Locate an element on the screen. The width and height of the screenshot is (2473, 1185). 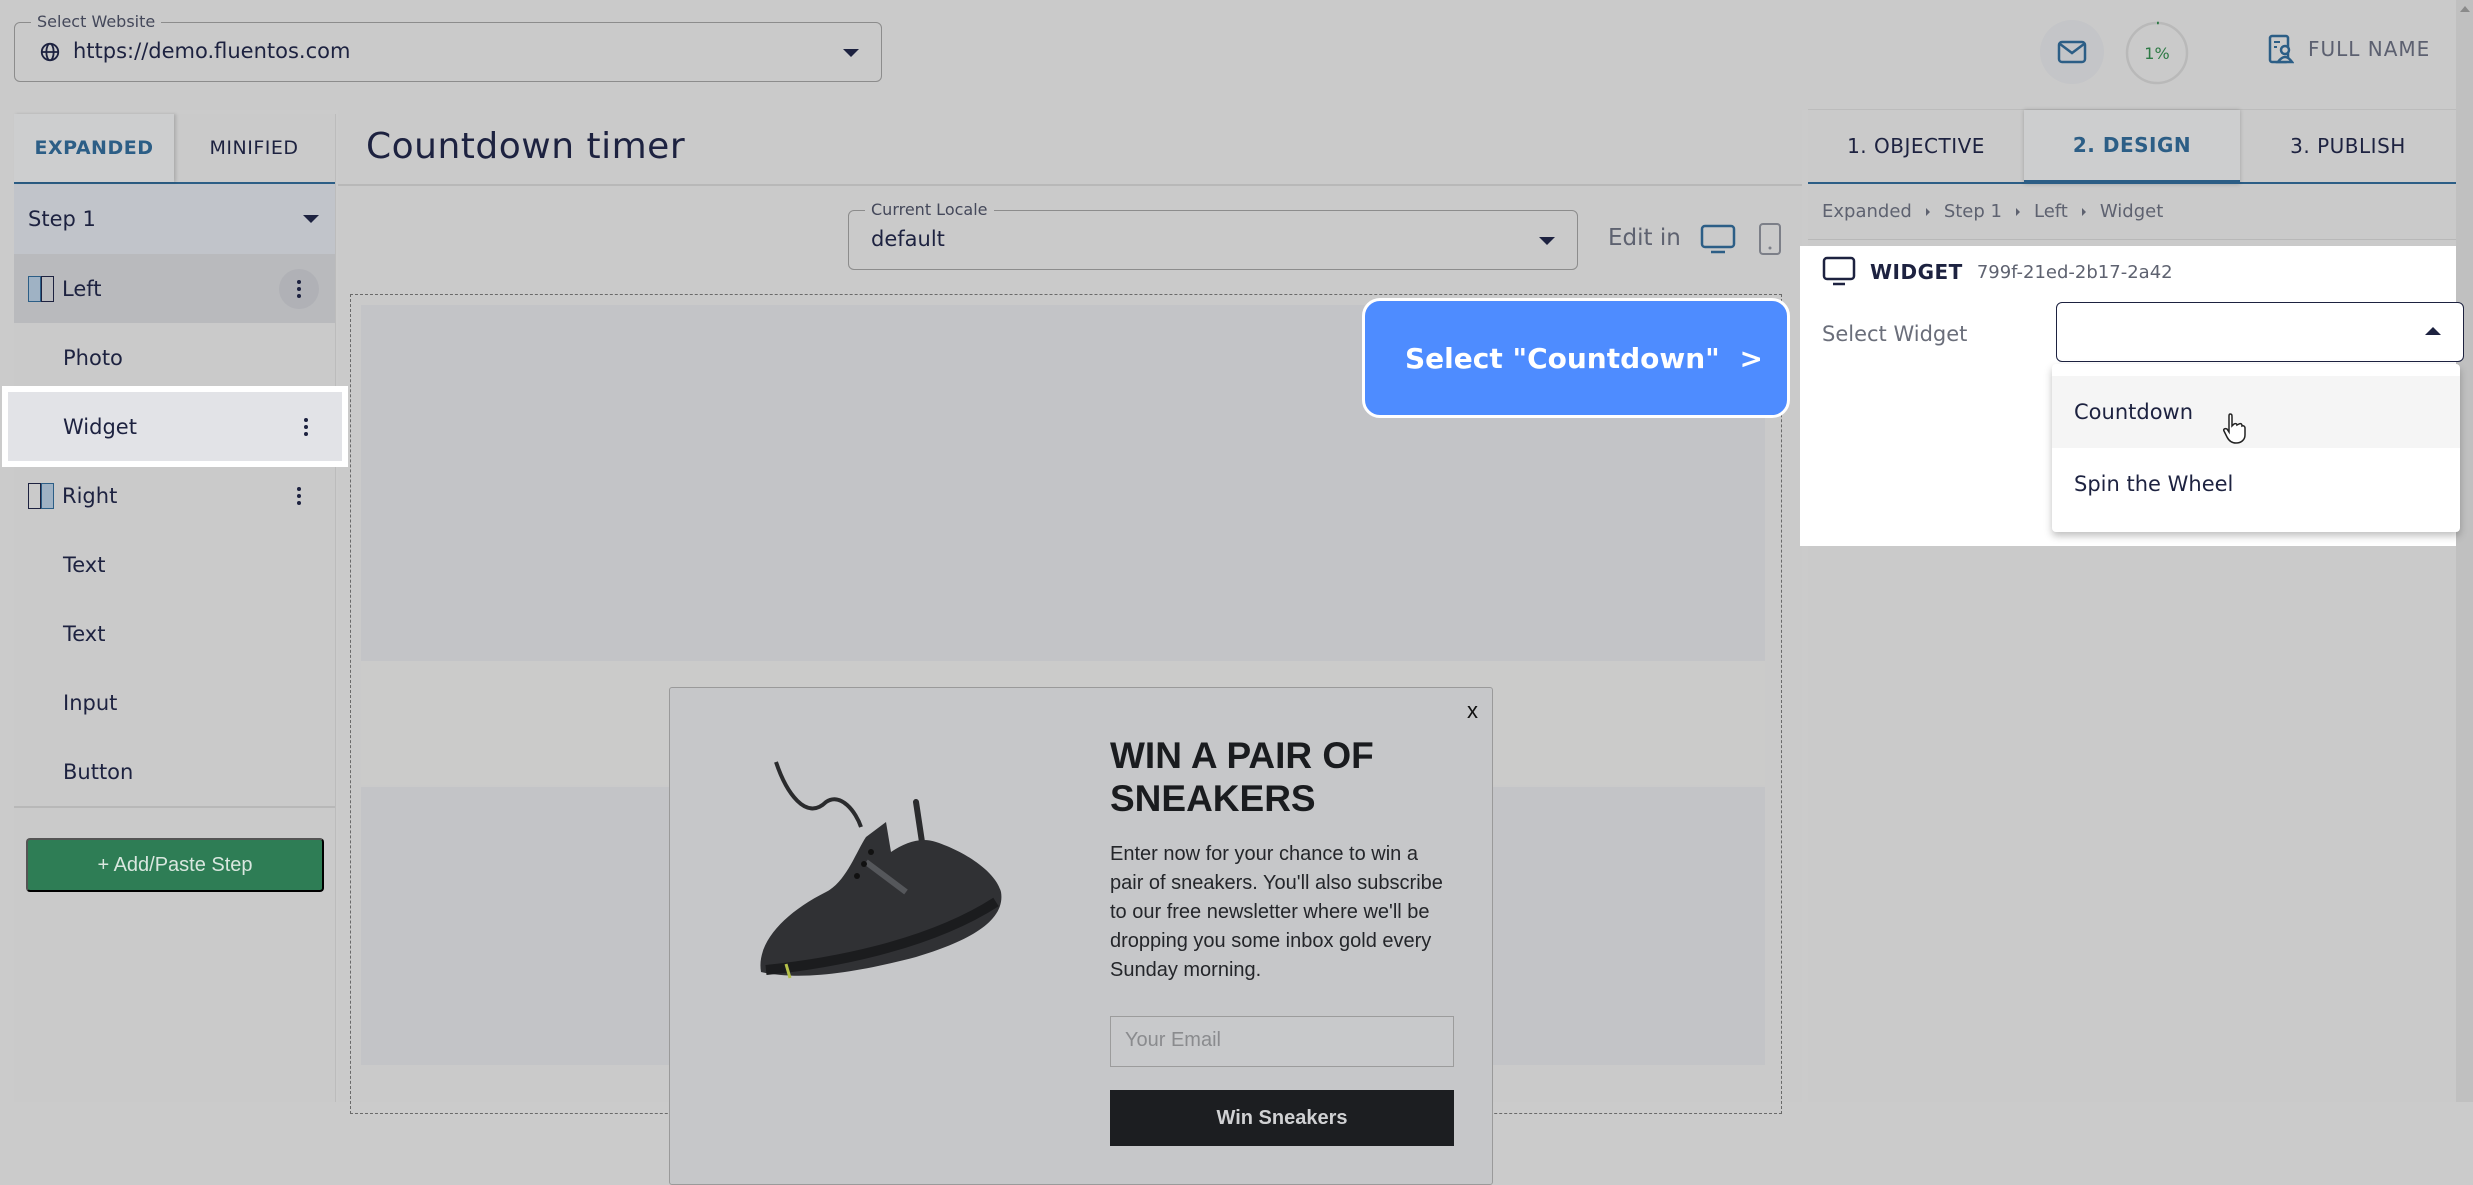
user-menu: FULL NAME is located at coordinates (2349, 49).